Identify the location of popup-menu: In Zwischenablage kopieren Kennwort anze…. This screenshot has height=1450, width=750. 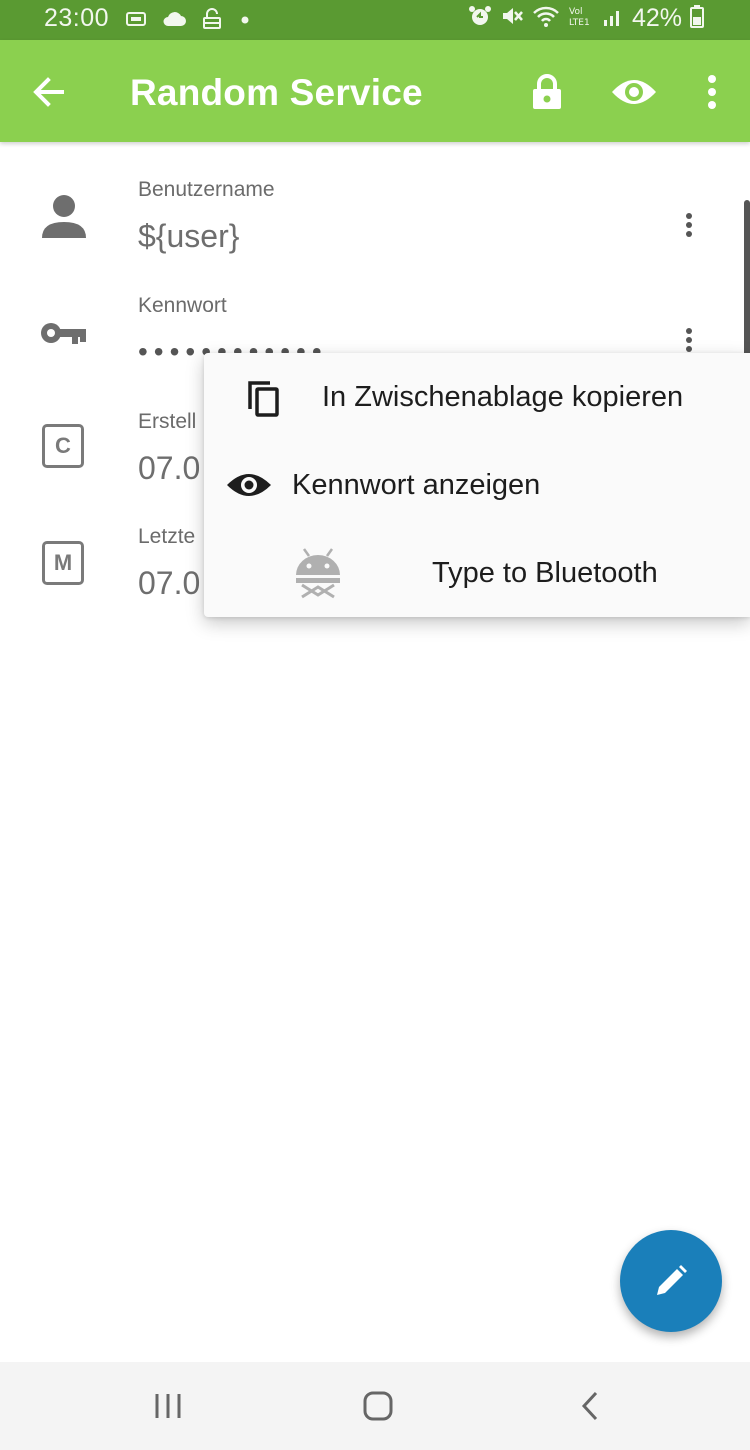
(477, 485).